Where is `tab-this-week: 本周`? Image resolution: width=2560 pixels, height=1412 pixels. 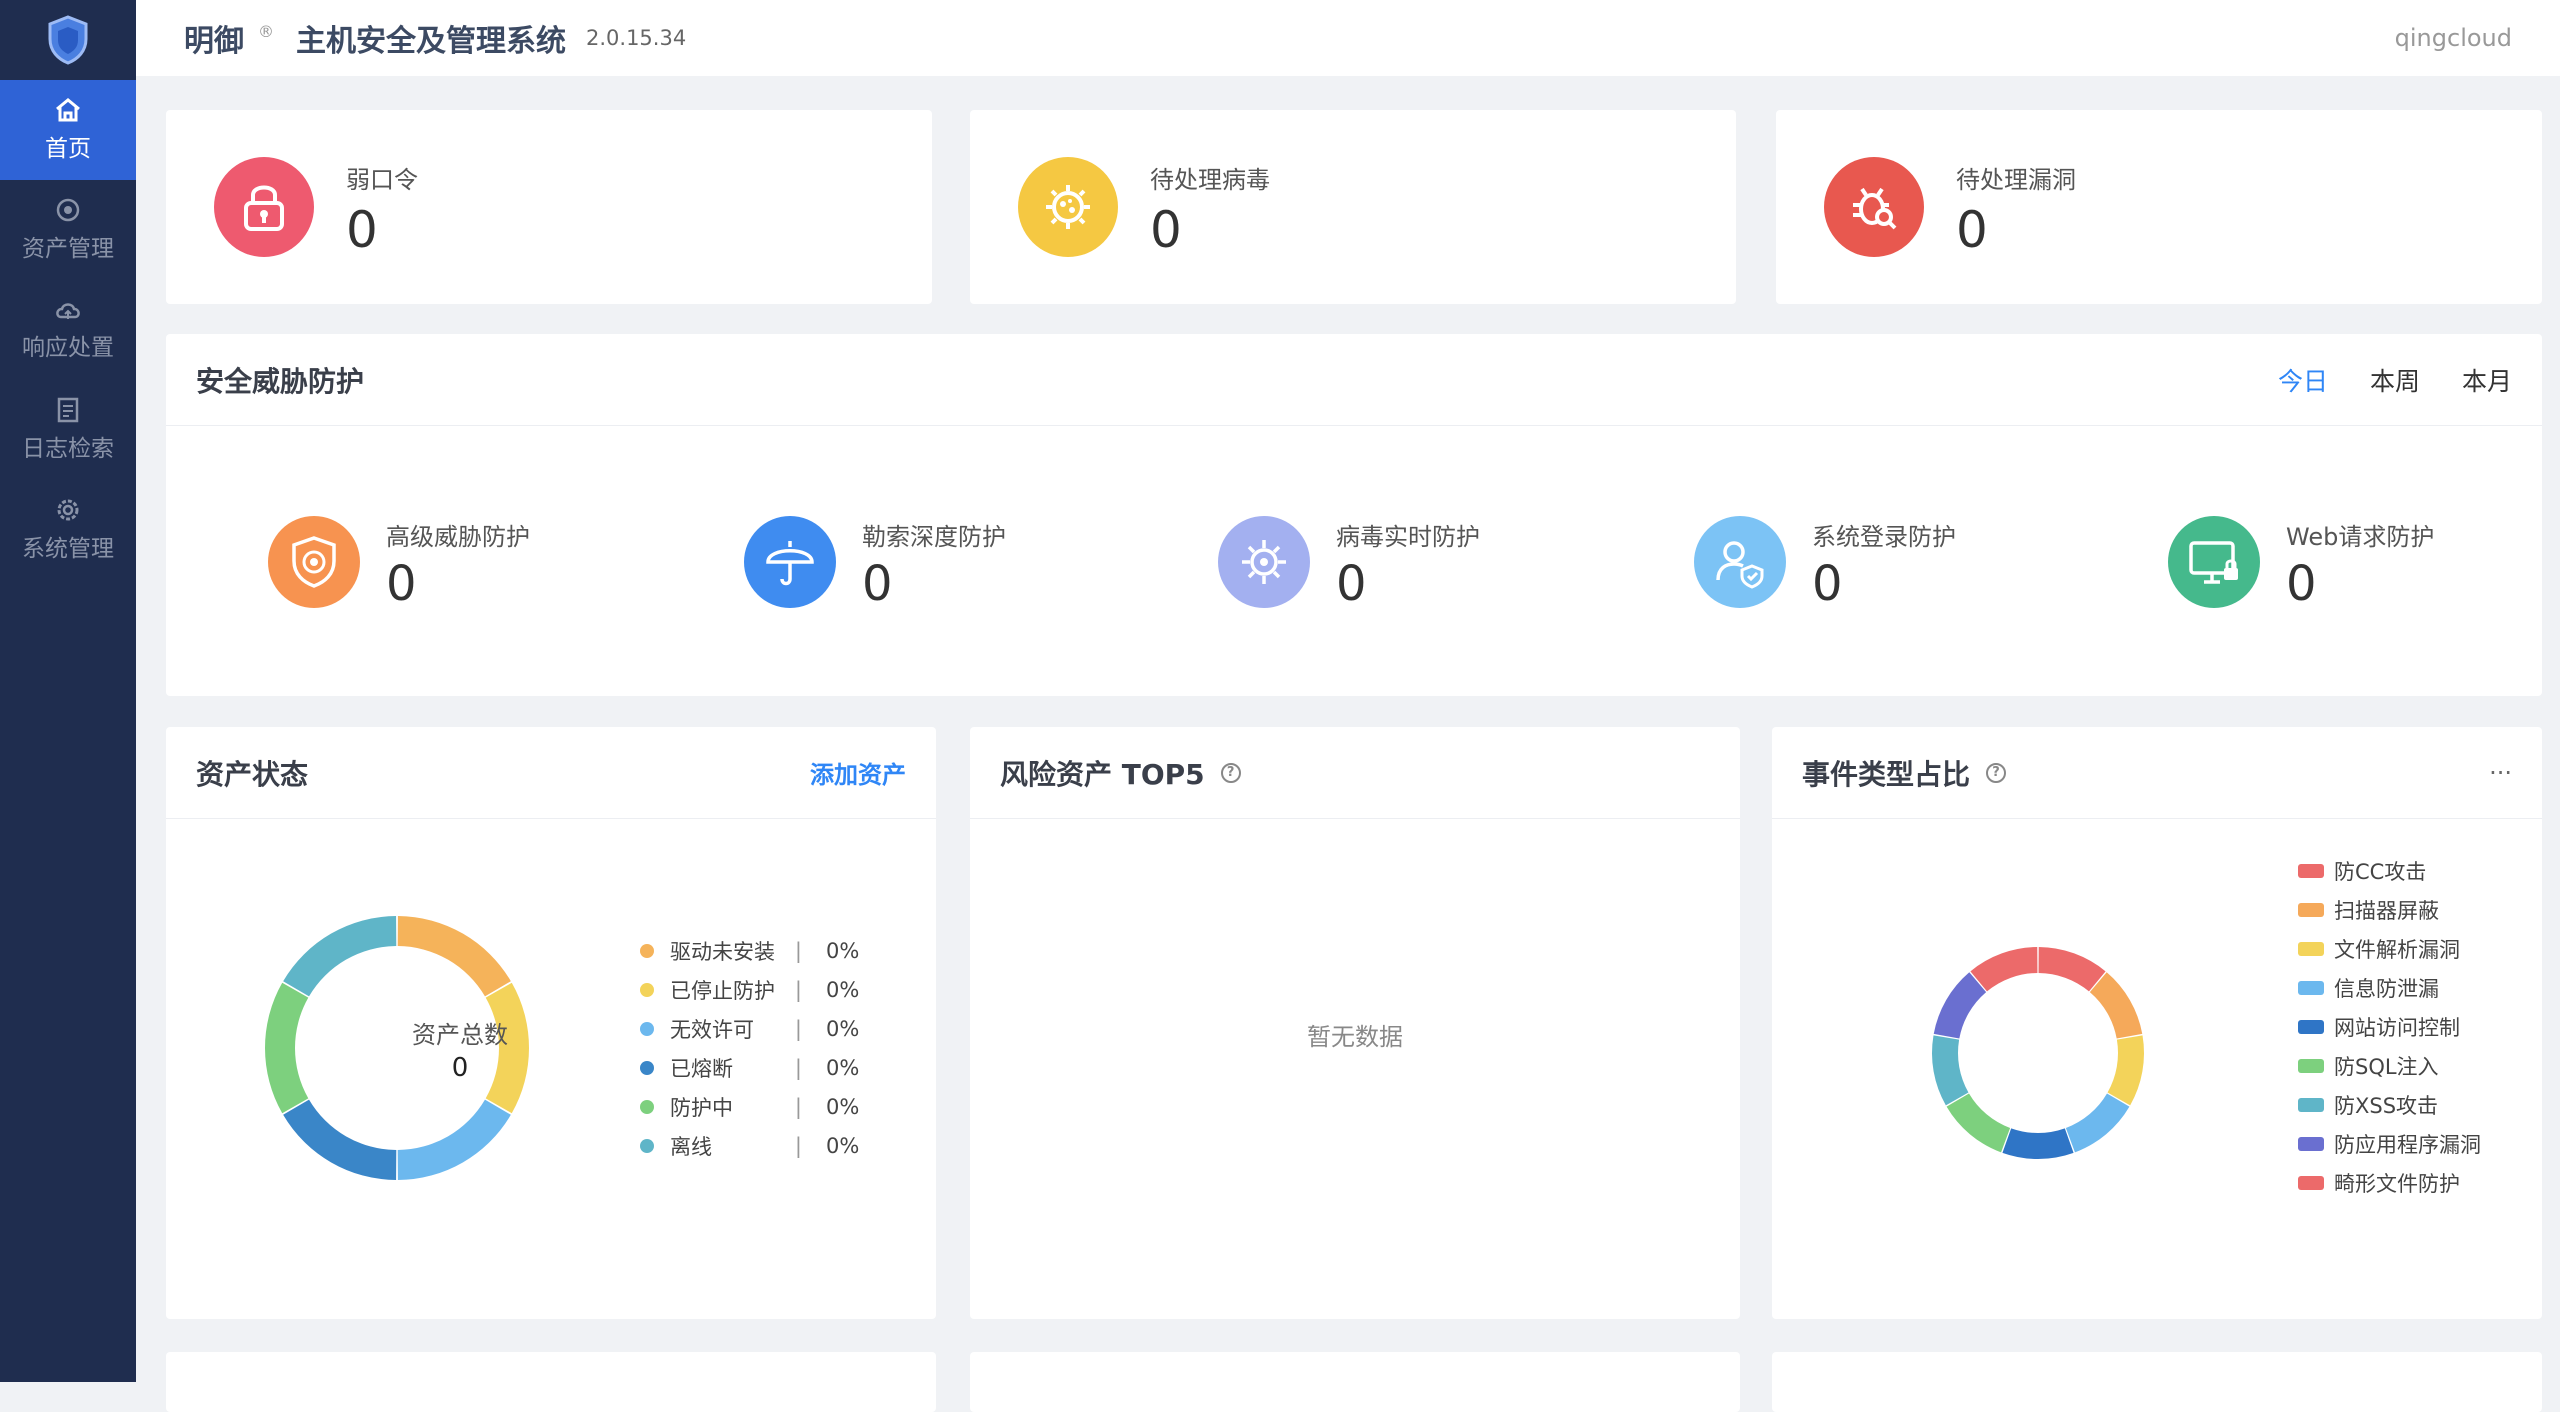 tab-this-week: 本周 is located at coordinates (2395, 380).